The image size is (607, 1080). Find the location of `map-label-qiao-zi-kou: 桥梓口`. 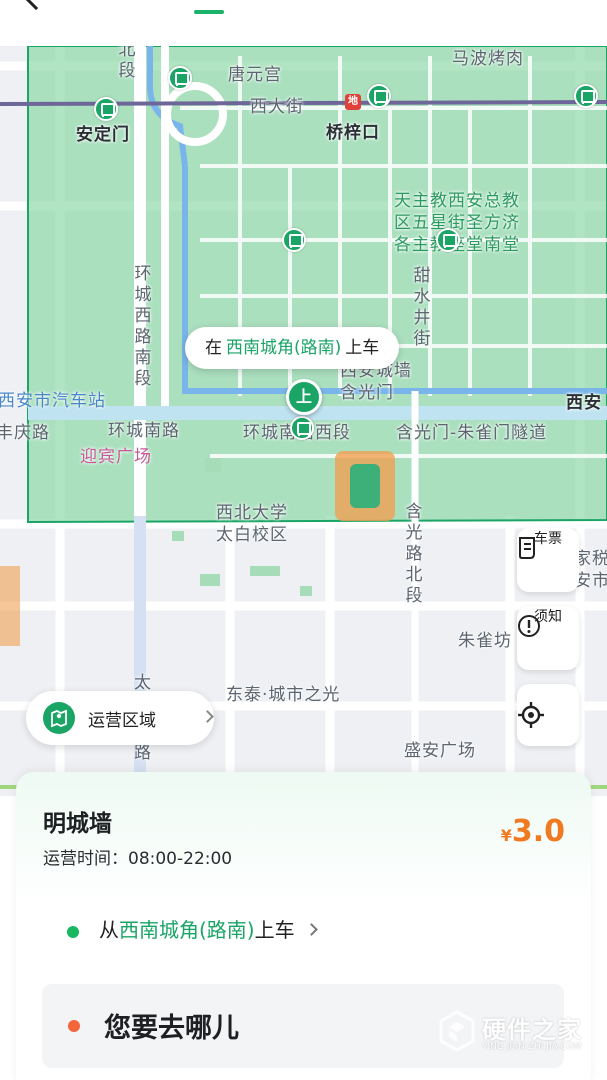

map-label-qiao-zi-kou: 桥梓口 is located at coordinates (353, 133).